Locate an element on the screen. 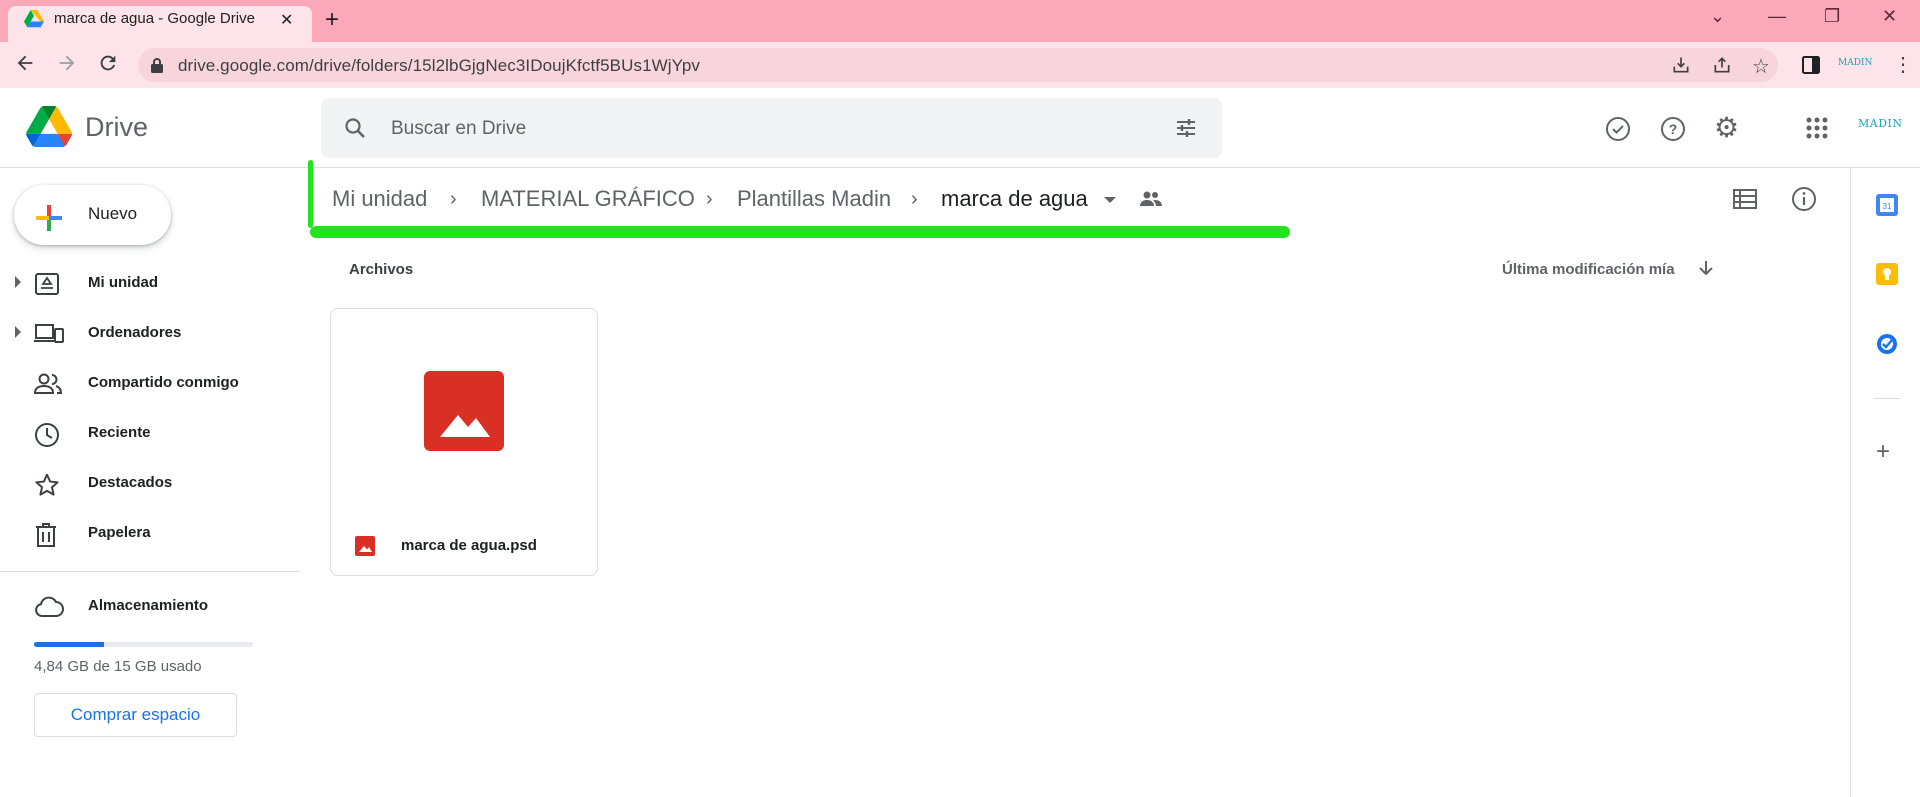 The image size is (1920, 797). sidebar-item-mi-unidad: Mi unidad is located at coordinates (148, 284).